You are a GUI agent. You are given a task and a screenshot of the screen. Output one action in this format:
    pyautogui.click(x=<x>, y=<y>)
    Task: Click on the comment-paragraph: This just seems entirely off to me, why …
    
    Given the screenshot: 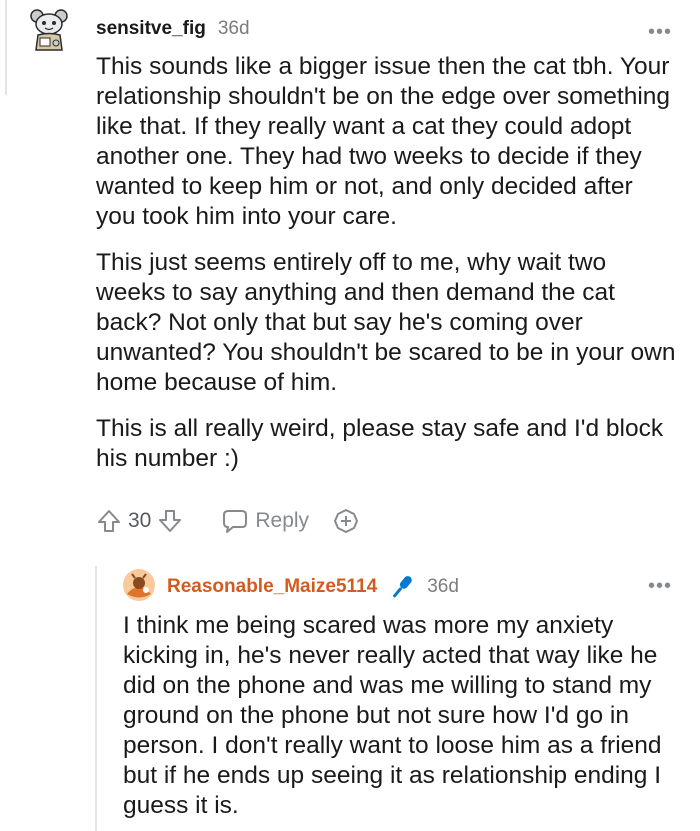 What is the action you would take?
    pyautogui.click(x=386, y=322)
    